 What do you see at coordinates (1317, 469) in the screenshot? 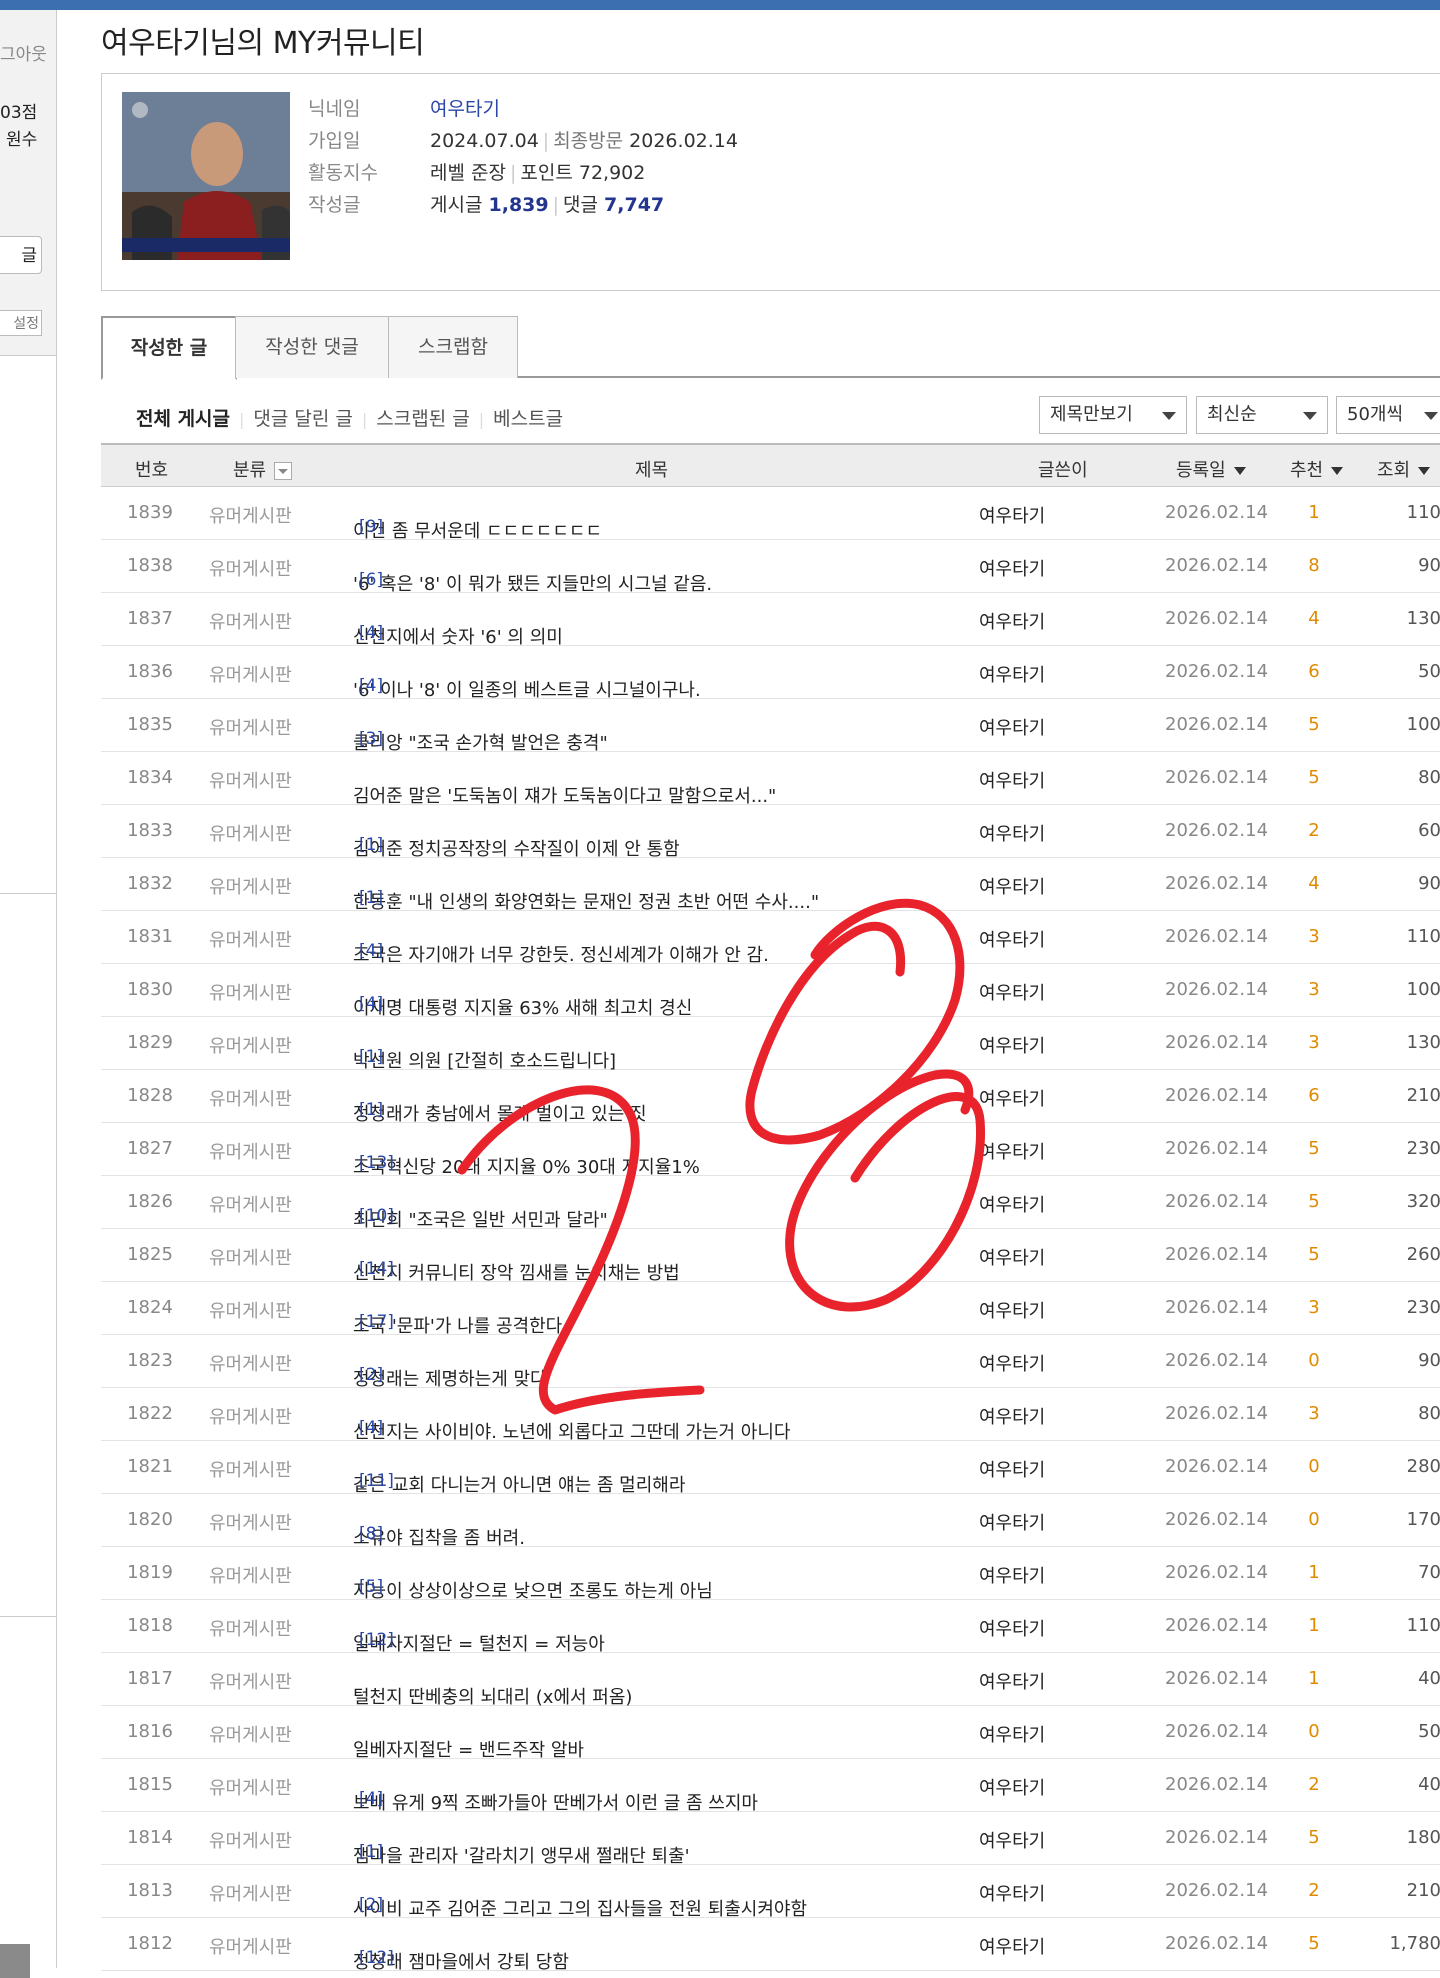
I see `header-recommend: 추천` at bounding box center [1317, 469].